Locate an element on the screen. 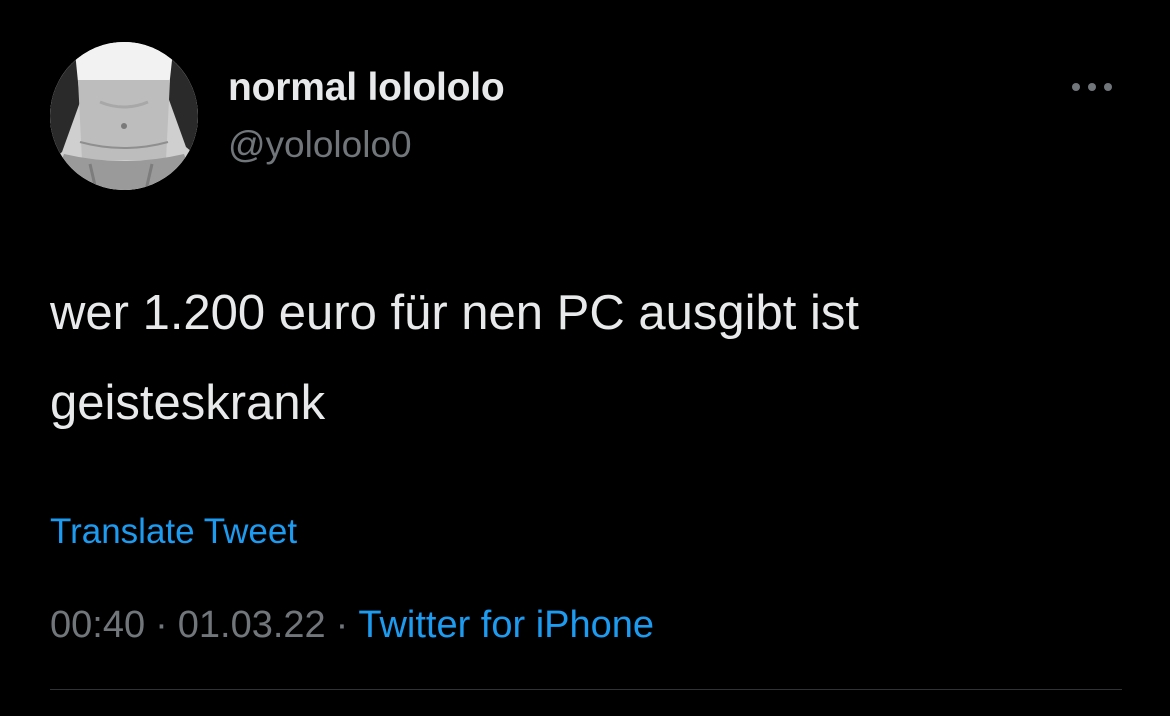 The width and height of the screenshot is (1170, 716). avatar-photo is located at coordinates (124, 116).